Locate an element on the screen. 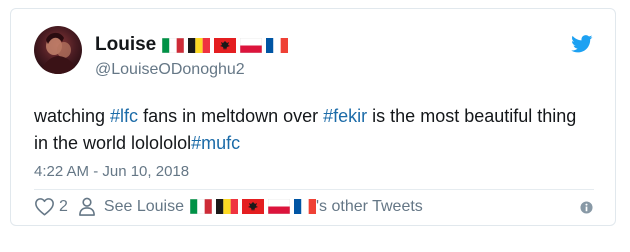 The width and height of the screenshot is (630, 252). hashtag-lfc-link: #lfc is located at coordinates (124, 116).